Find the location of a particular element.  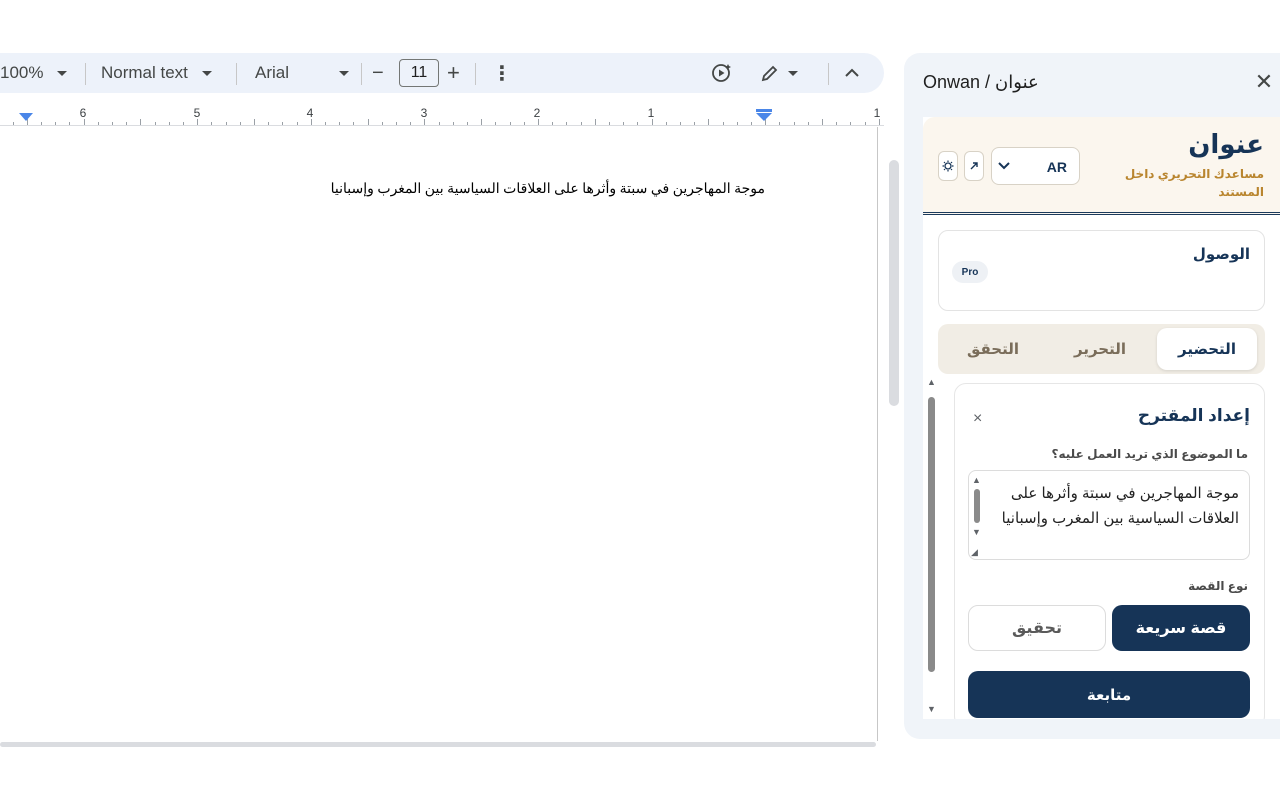

document-horizontal-scrollbar is located at coordinates (438, 744).